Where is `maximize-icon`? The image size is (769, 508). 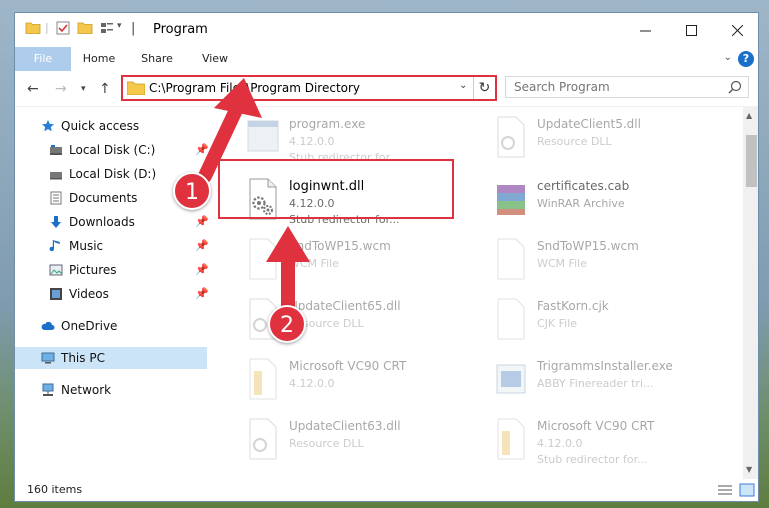
maximize-icon is located at coordinates (691, 30).